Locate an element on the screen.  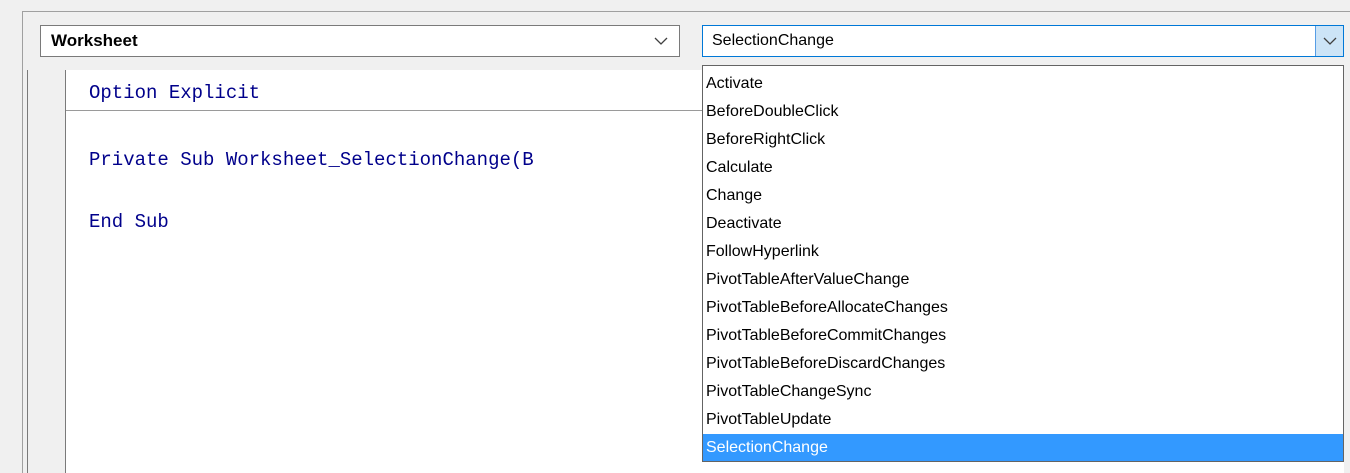
vertical-scrollbar-edge is located at coordinates (1347, 271).